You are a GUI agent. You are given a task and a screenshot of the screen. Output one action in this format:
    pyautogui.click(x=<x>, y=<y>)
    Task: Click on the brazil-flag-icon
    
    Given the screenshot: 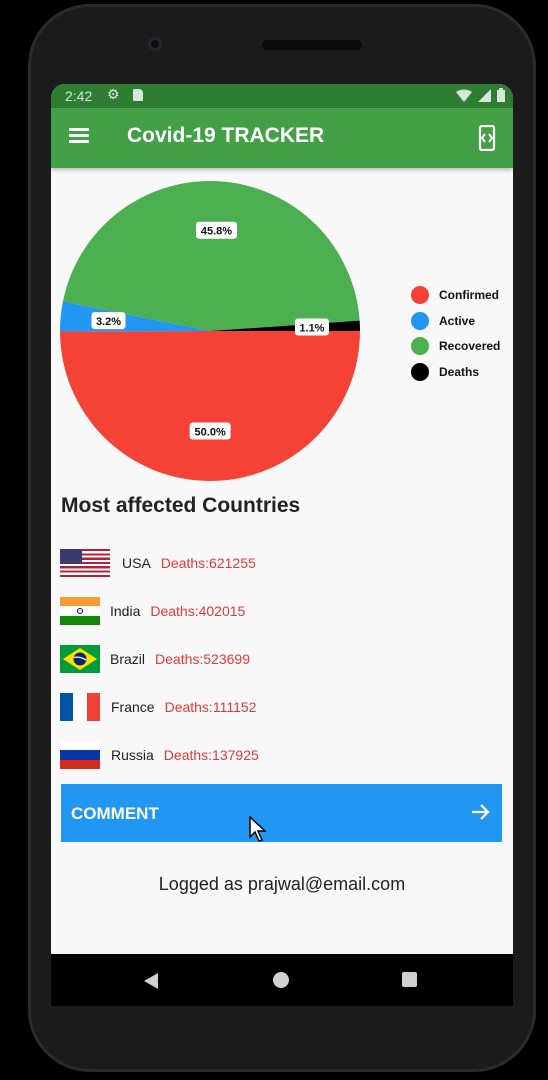 What is the action you would take?
    pyautogui.click(x=80, y=659)
    